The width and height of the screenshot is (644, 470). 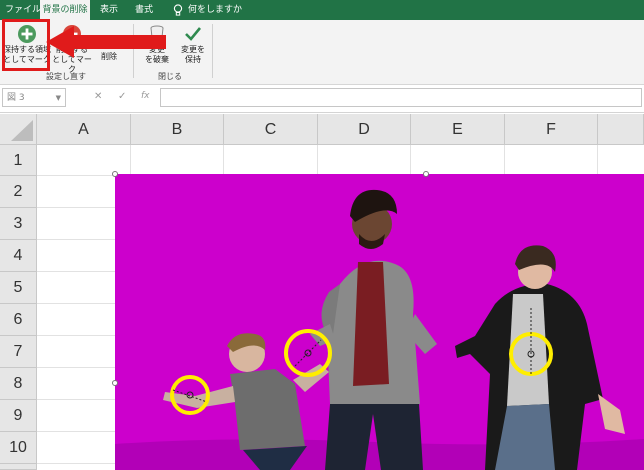 I want to click on name-box: 図 3 ▼, so click(x=34, y=97).